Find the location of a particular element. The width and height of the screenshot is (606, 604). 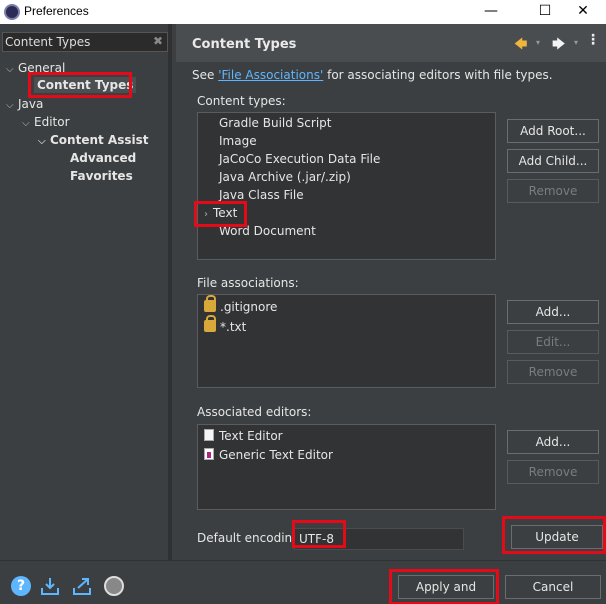

tree-item-content-assist: ⌵ Content Assist is located at coordinates (93, 140).